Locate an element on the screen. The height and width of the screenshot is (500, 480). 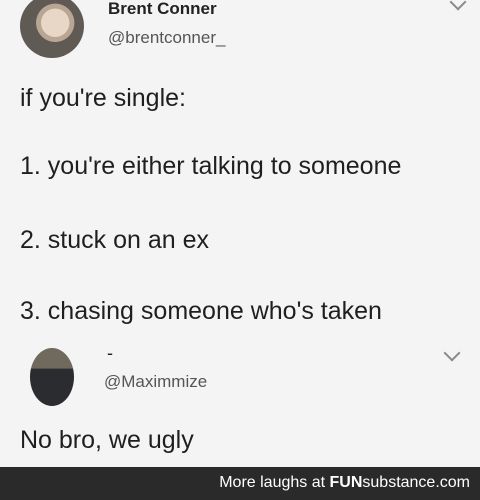
reply-text: No bro, we ugly is located at coordinates (107, 440).